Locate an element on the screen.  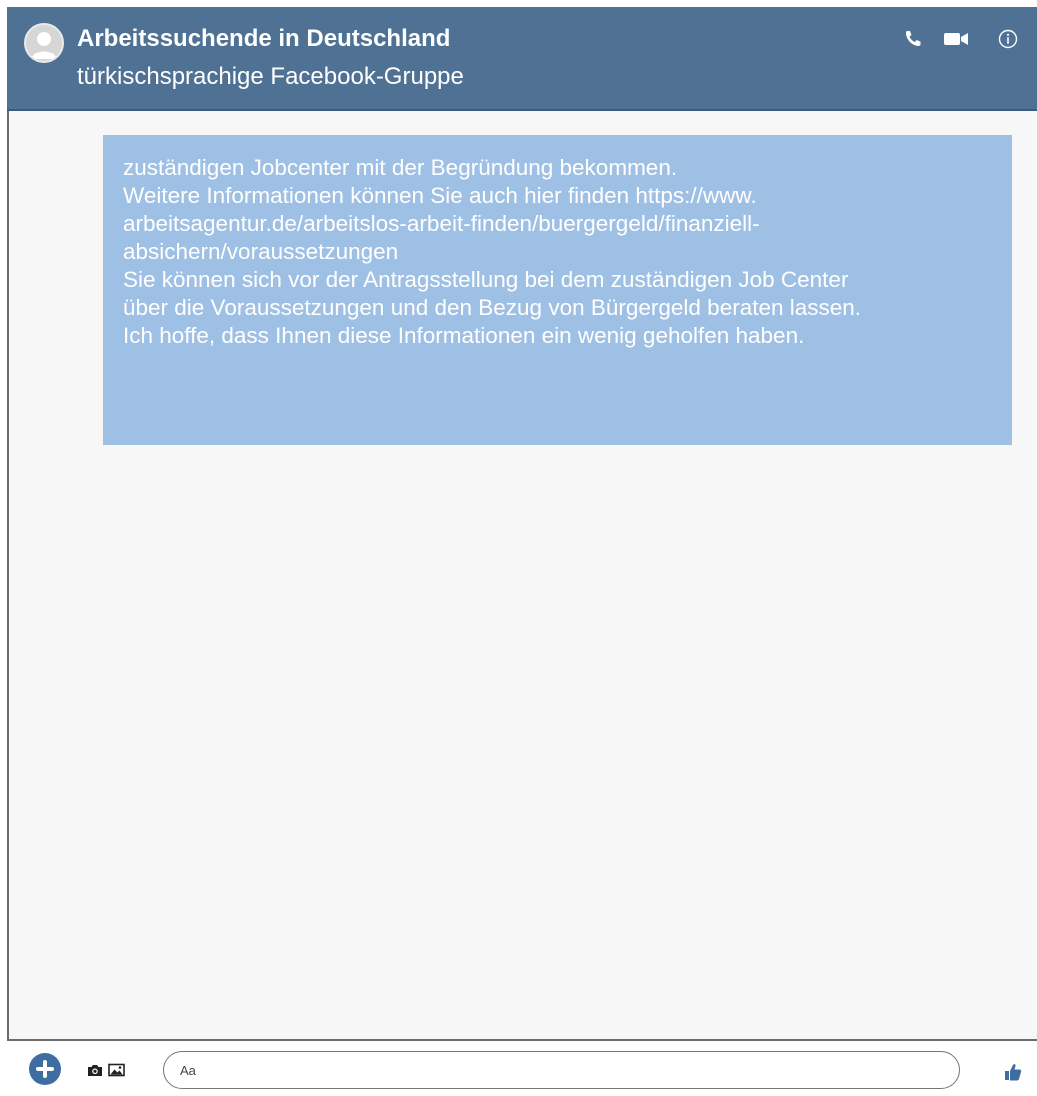
message-input is located at coordinates (561, 1070).